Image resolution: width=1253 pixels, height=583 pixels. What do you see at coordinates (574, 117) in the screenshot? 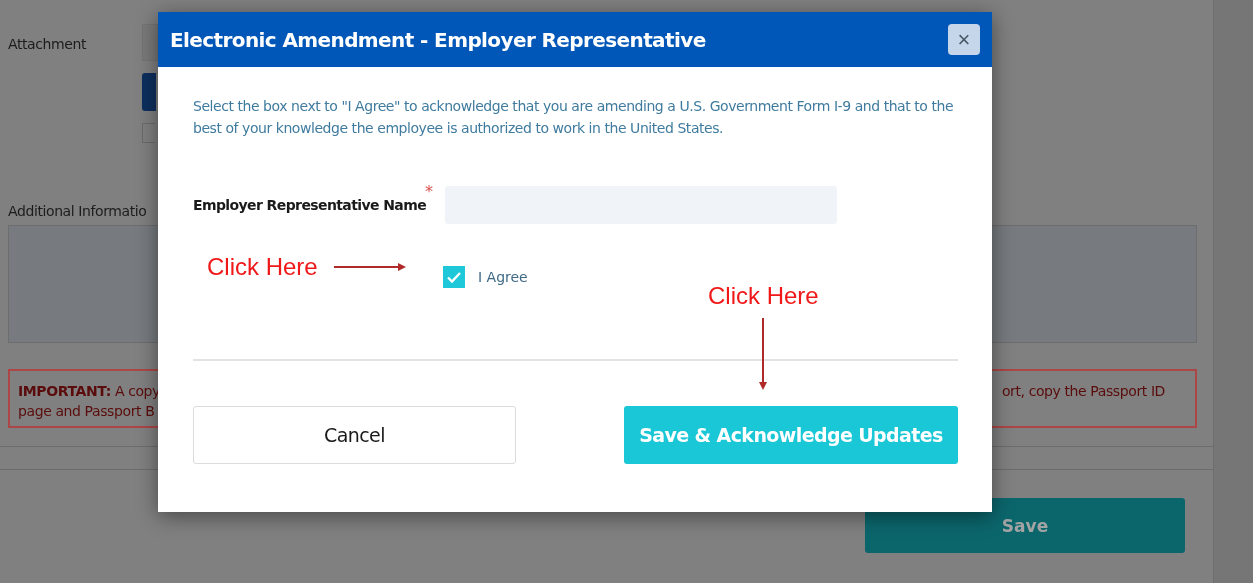
I see `instructions-text: Select the box next to "I Agree" to acknowledge that you are amending a U.S. Government Form I-9 and that to the best of your knowledge the employee is authorized to work in the United States.` at bounding box center [574, 117].